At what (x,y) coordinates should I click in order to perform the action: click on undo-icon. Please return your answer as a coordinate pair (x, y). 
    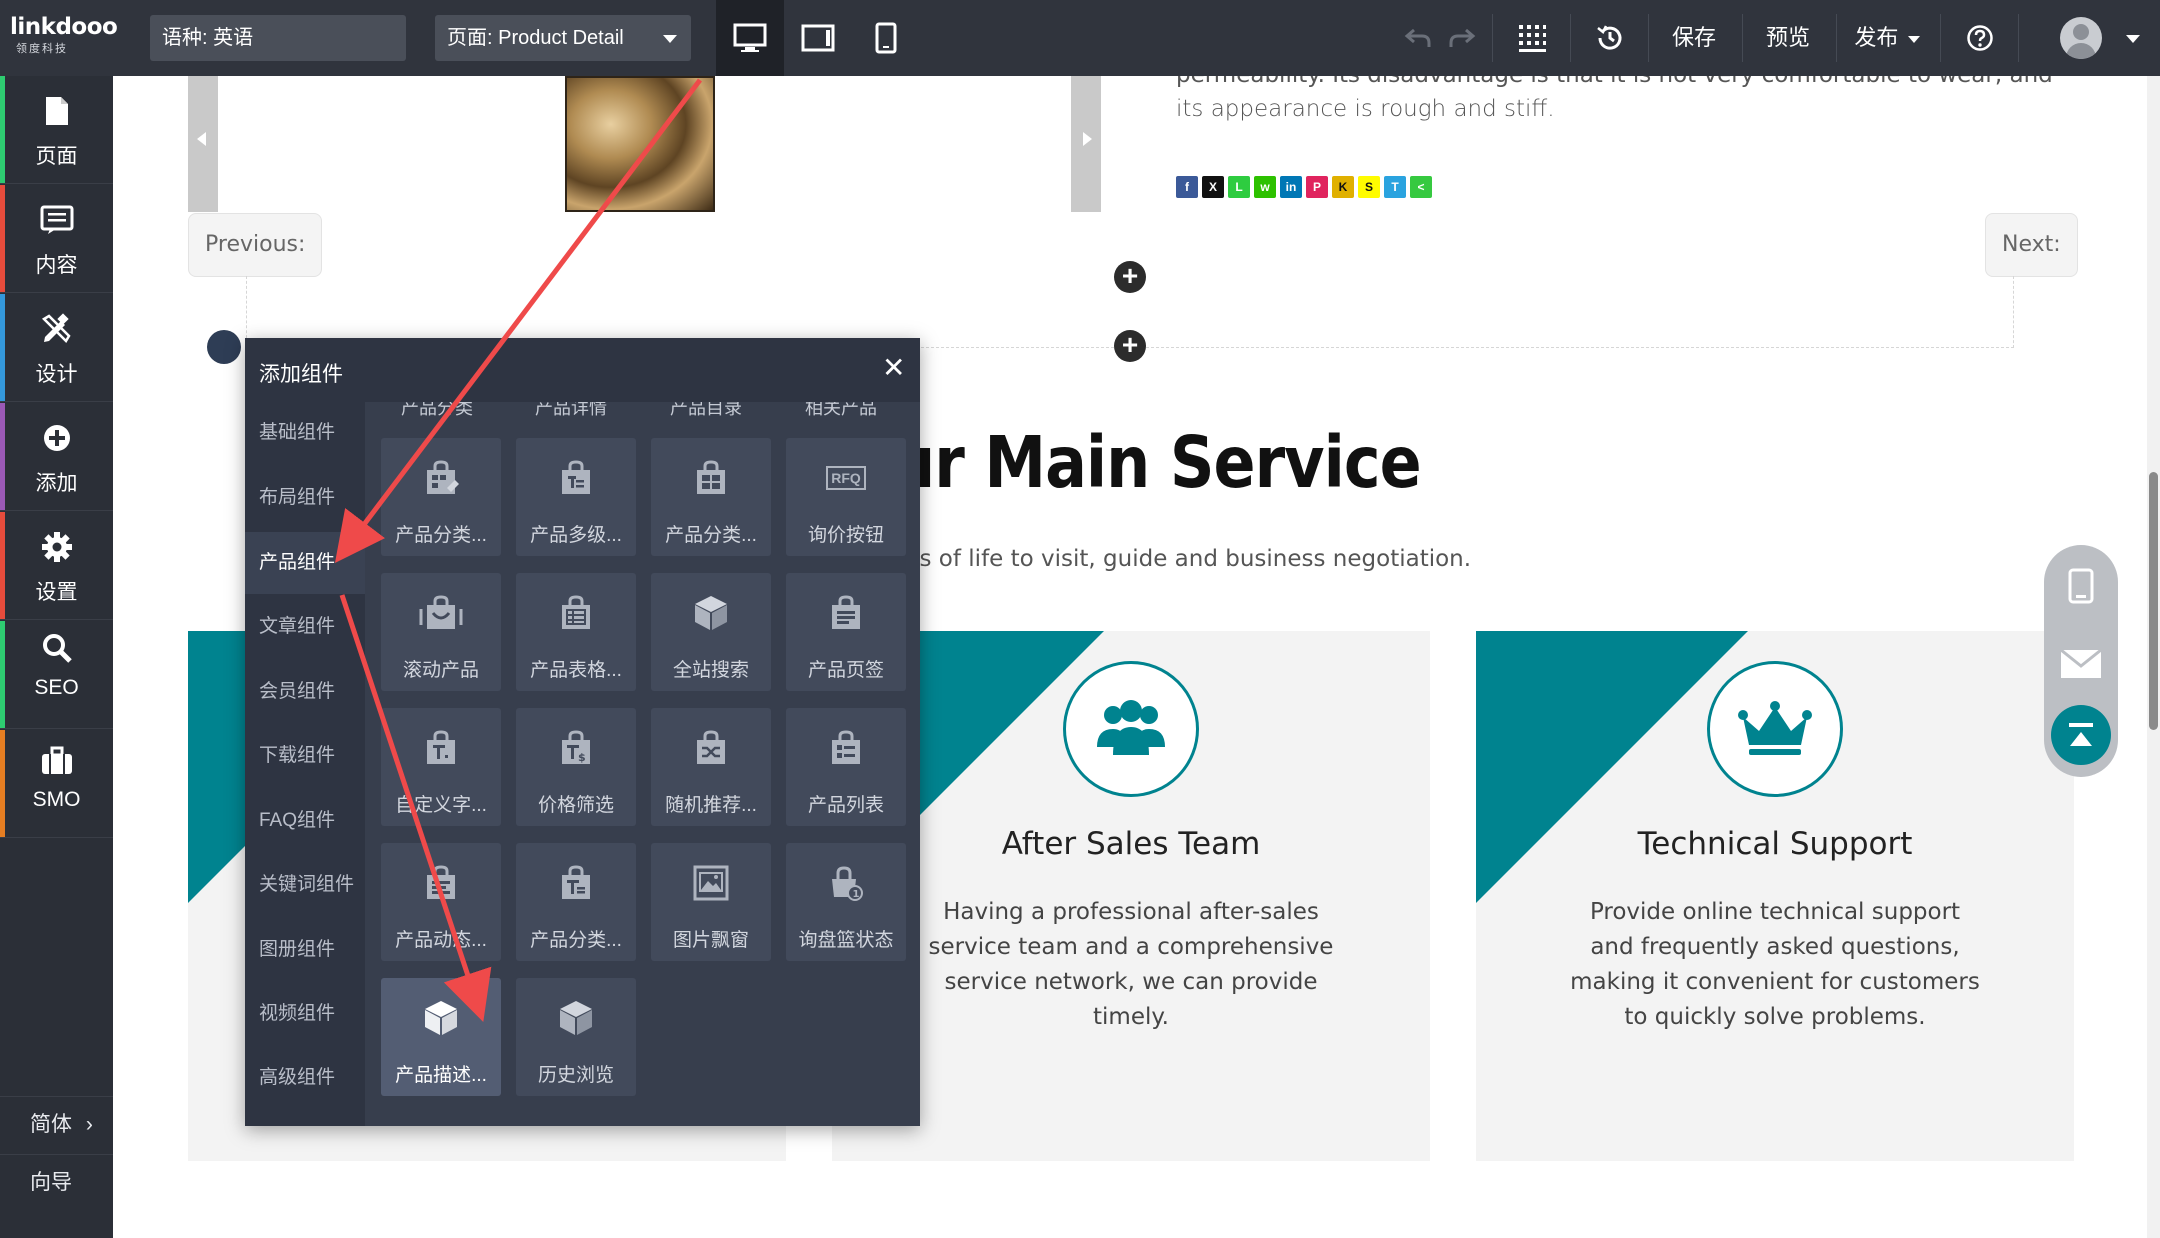
    Looking at the image, I should click on (1418, 38).